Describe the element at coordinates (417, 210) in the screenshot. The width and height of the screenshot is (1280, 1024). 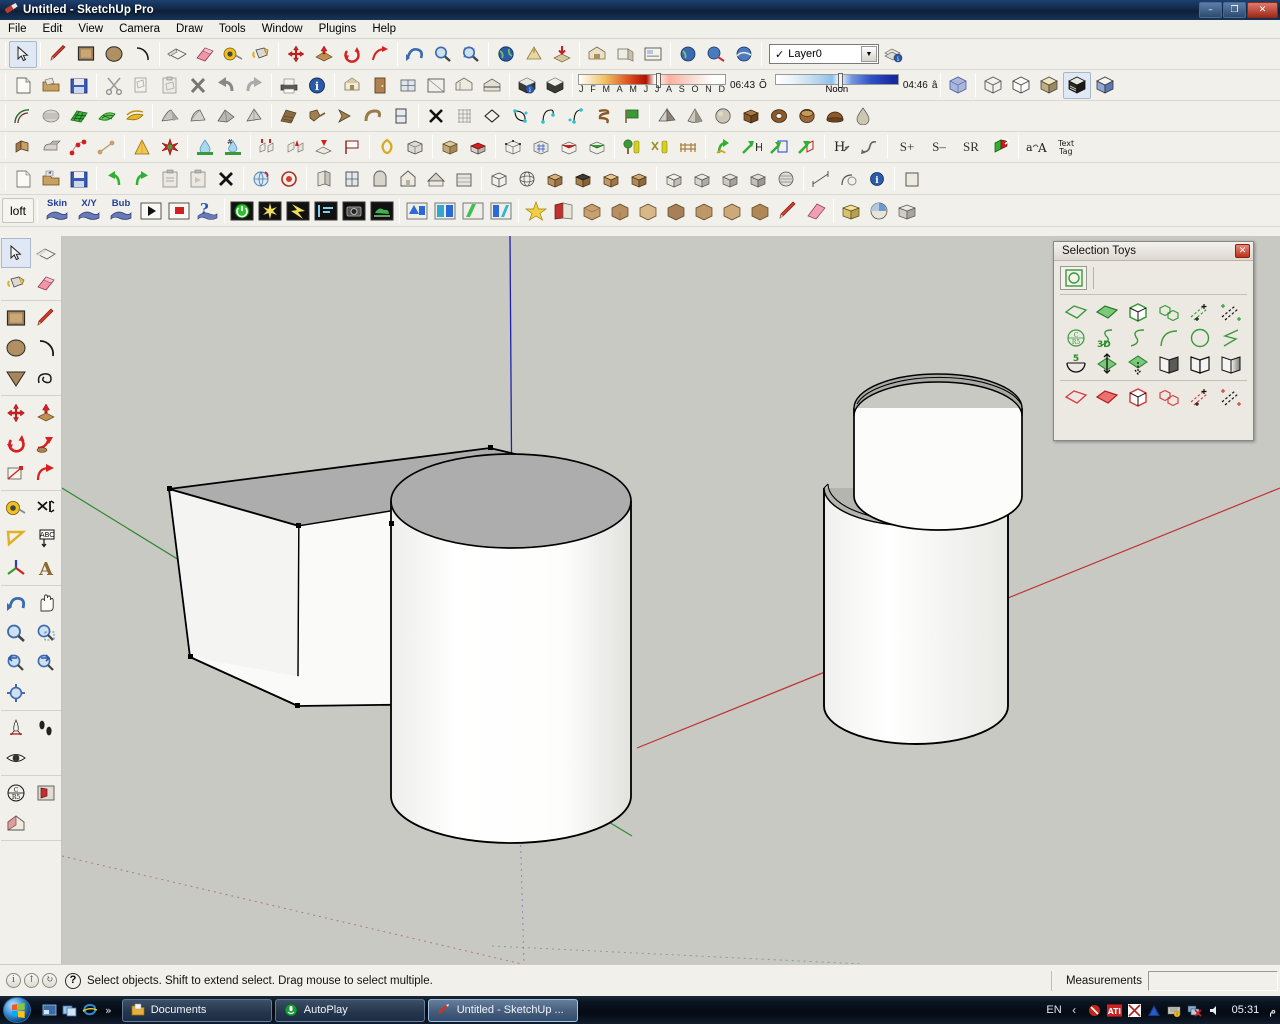
I see `blue-swatch-button` at that location.